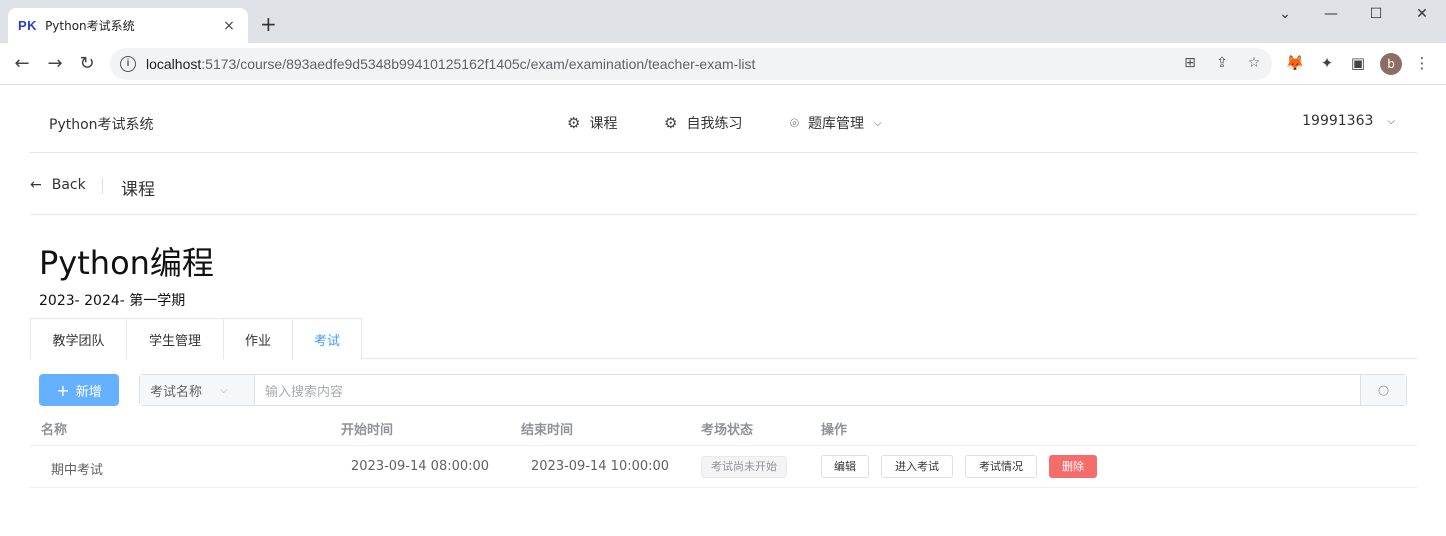 Image resolution: width=1446 pixels, height=536 pixels. What do you see at coordinates (258, 338) in the screenshot?
I see `tab-homework: 作业` at bounding box center [258, 338].